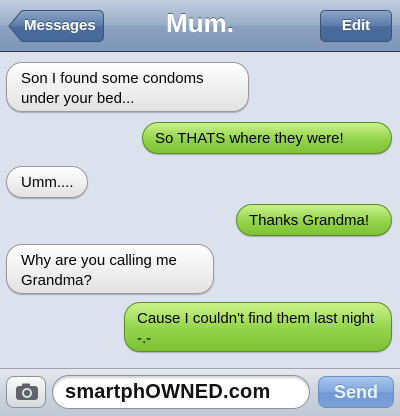 The width and height of the screenshot is (400, 416). I want to click on message-input: smartphOWNED.com, so click(181, 392).